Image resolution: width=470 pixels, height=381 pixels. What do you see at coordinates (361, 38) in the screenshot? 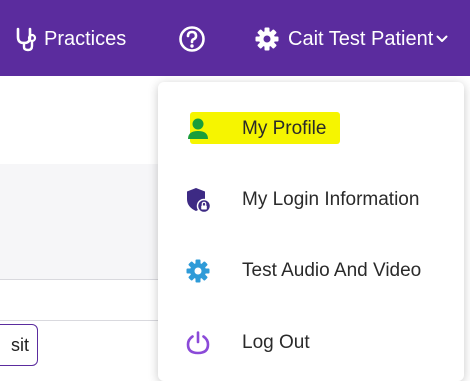
I see `user-name-label: Cait Test Patient` at bounding box center [361, 38].